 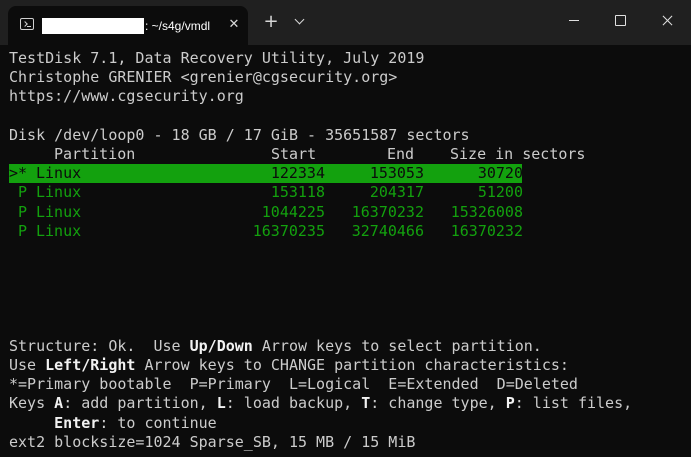 What do you see at coordinates (77, 422) in the screenshot?
I see `help-key: Enter` at bounding box center [77, 422].